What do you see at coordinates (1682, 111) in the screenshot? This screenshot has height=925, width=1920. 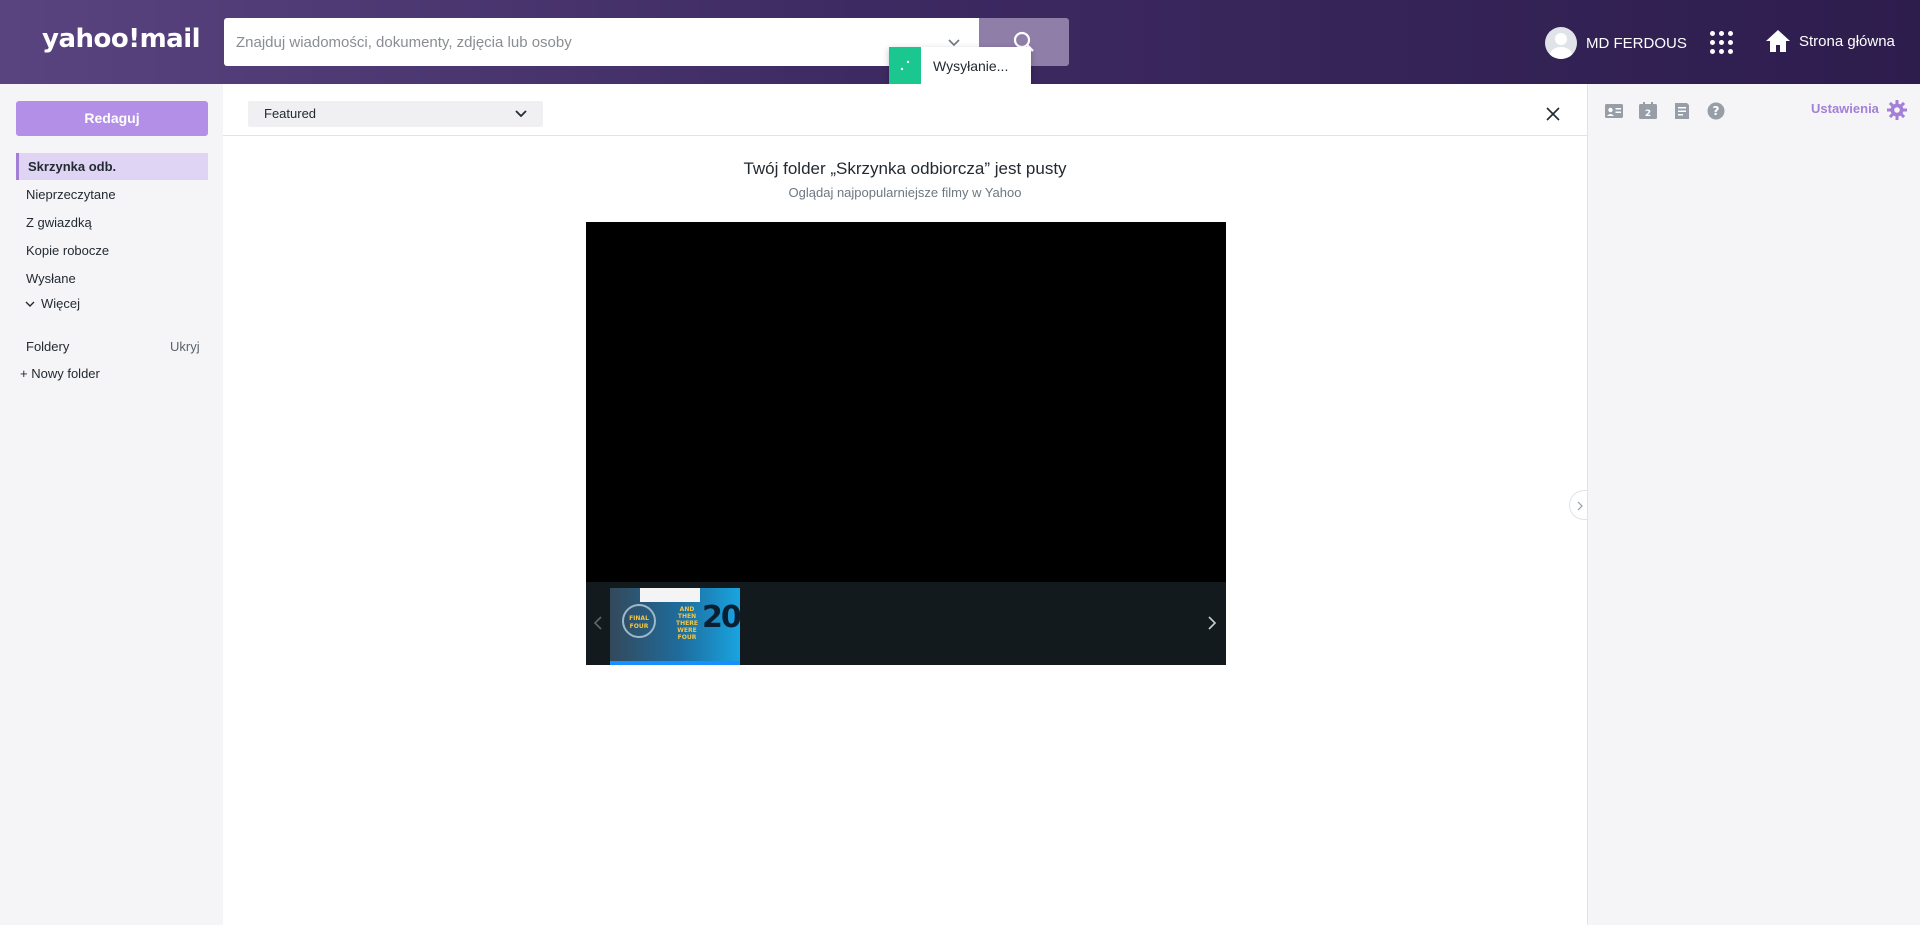 I see `notepad-icon` at bounding box center [1682, 111].